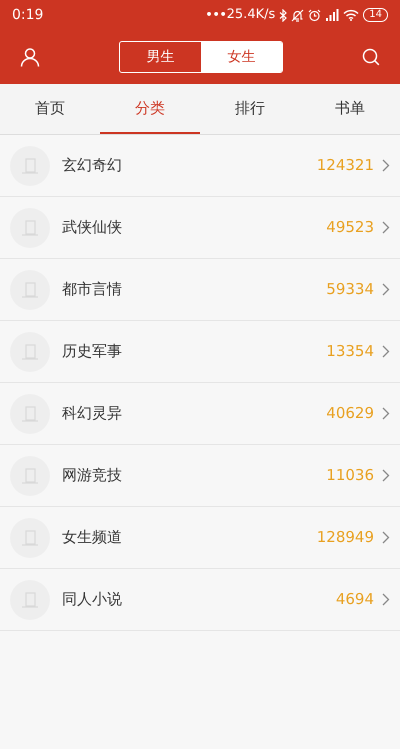  Describe the element at coordinates (28, 15) in the screenshot. I see `status-time: 0:19` at that location.